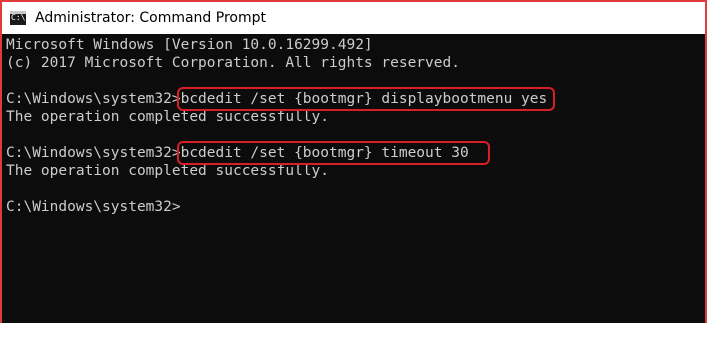 This screenshot has width=707, height=337. I want to click on console-prompt-line: C:\Windows\system32>, so click(93, 207).